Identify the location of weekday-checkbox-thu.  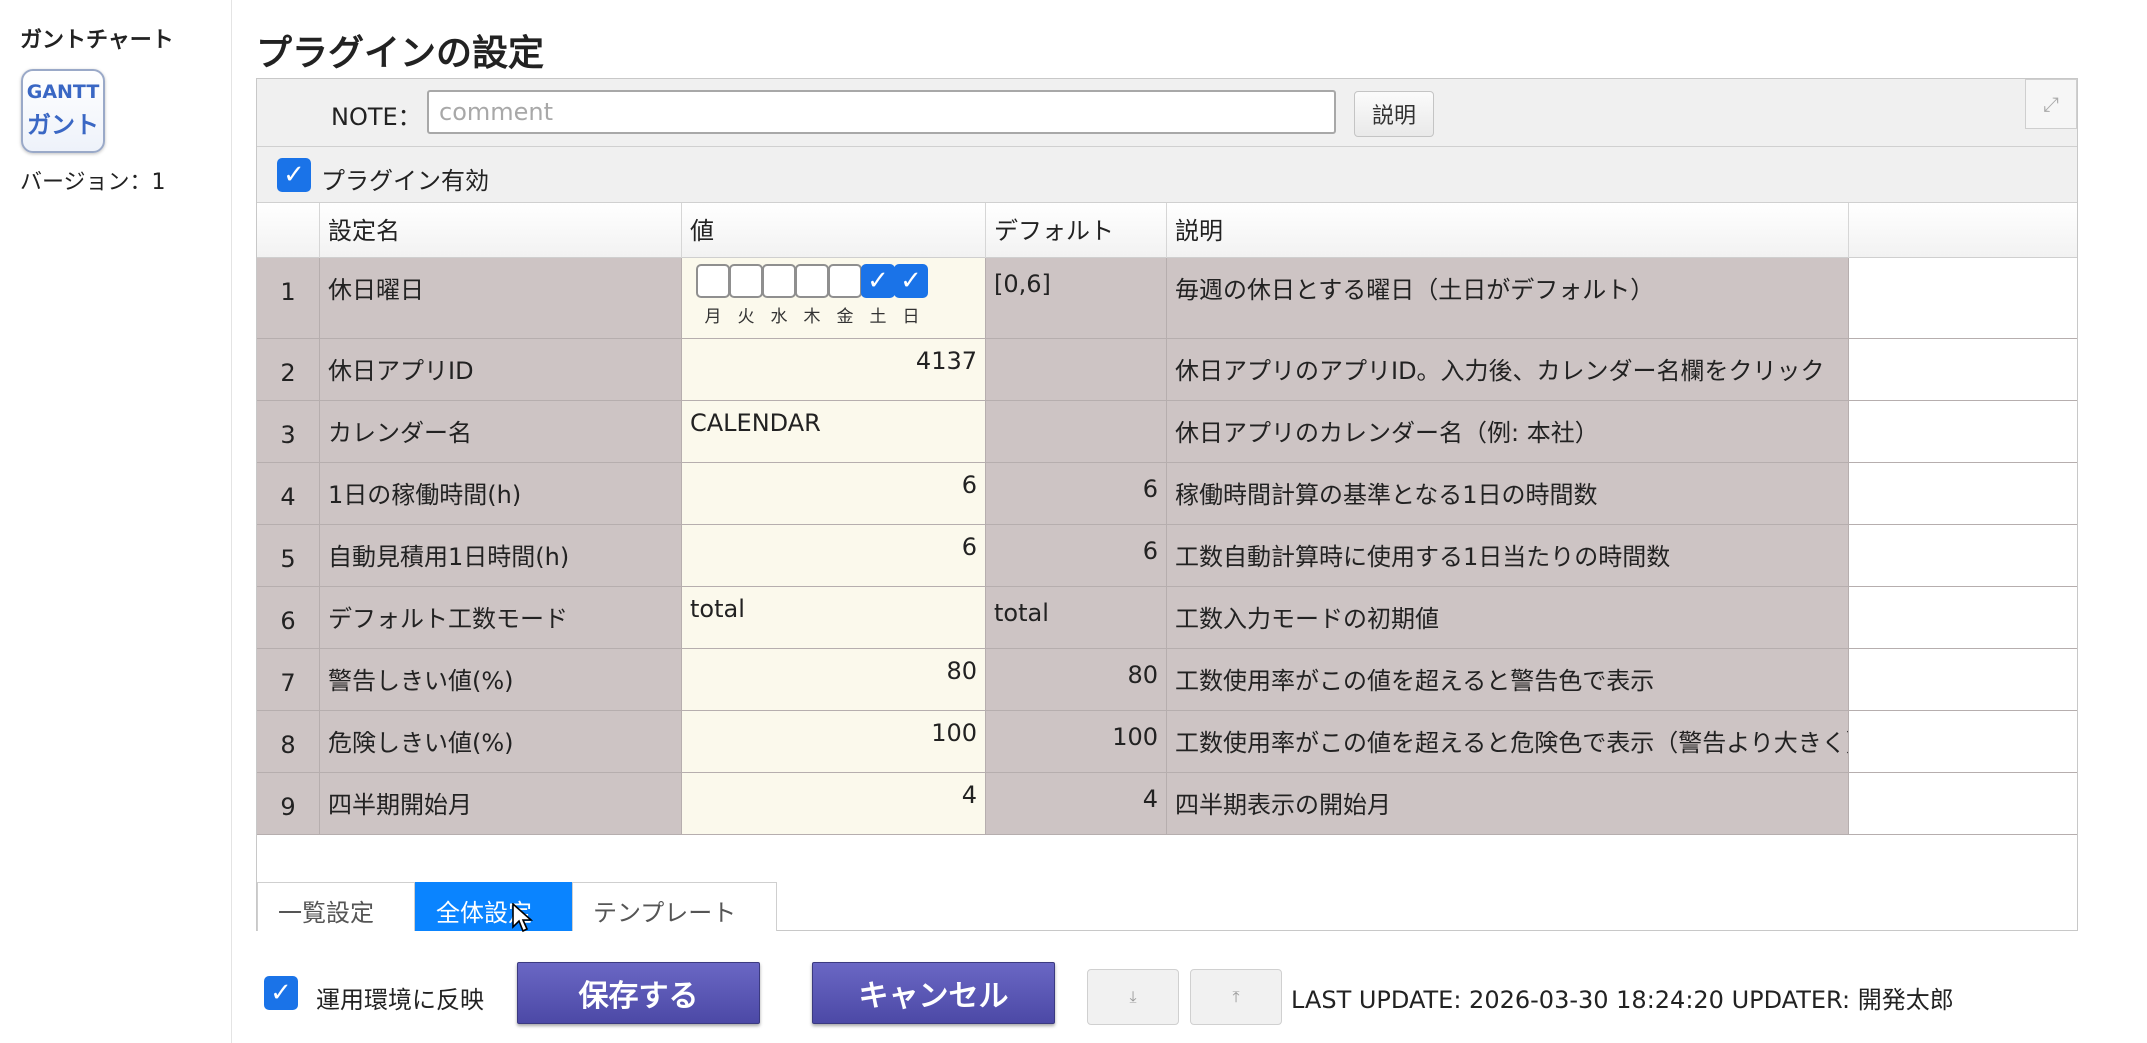
(812, 281).